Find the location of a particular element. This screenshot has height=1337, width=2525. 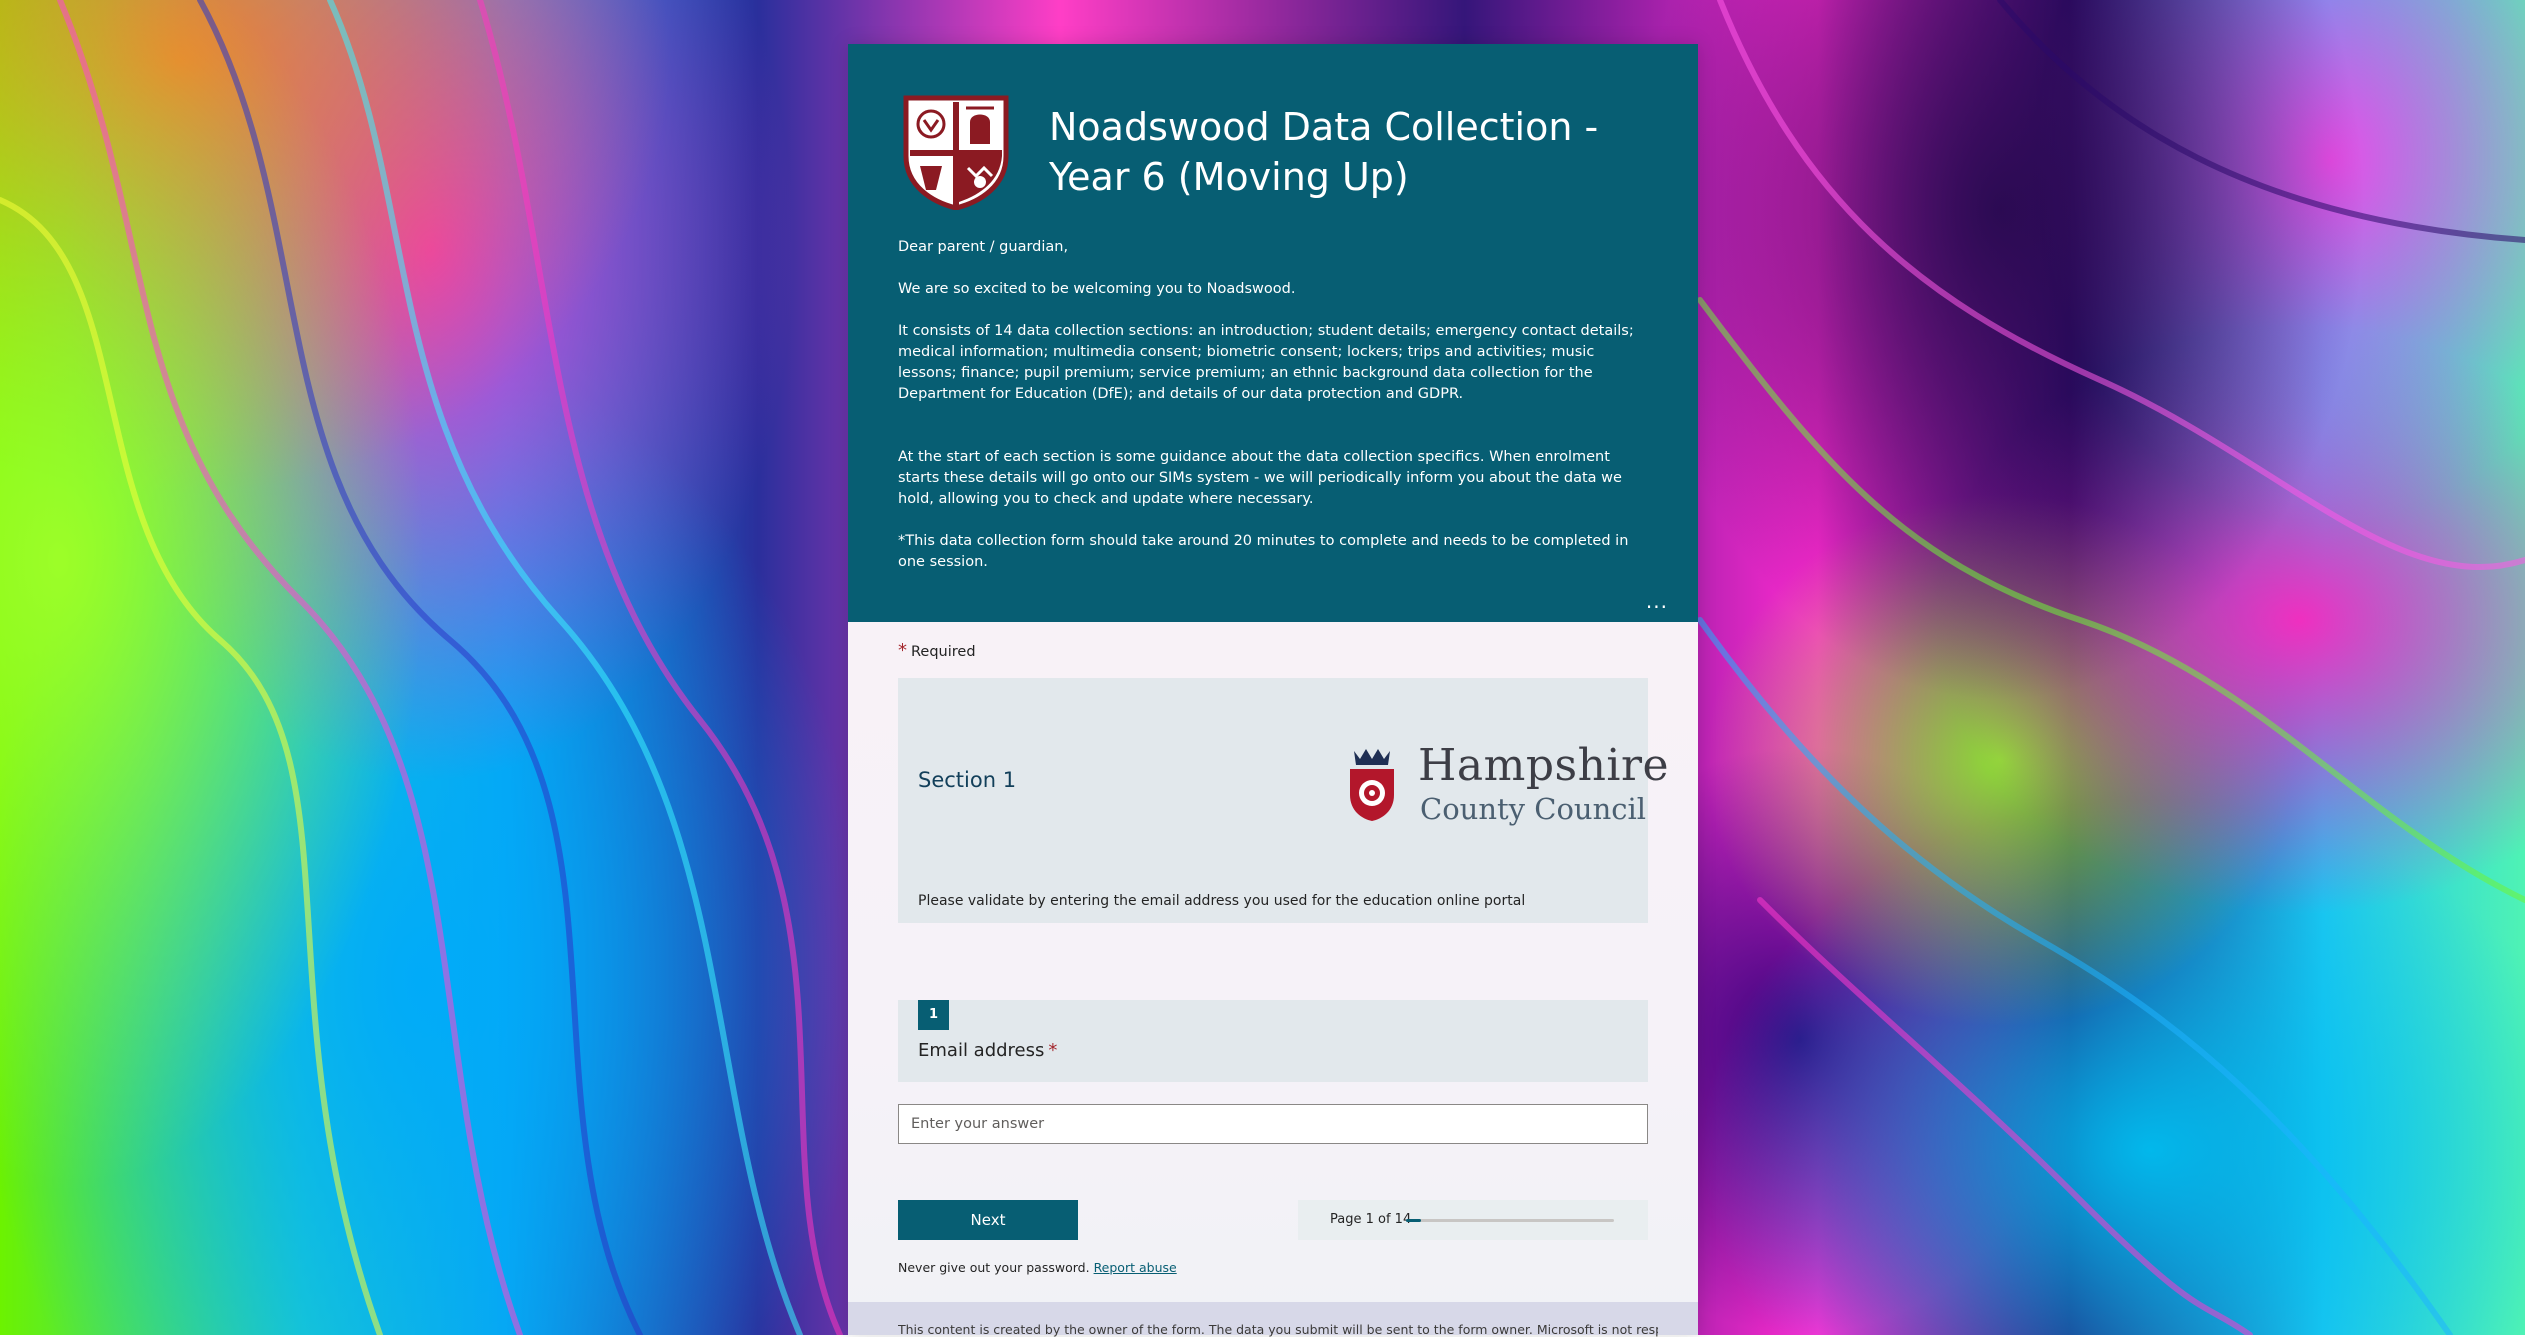

required-star: * is located at coordinates (902, 650).